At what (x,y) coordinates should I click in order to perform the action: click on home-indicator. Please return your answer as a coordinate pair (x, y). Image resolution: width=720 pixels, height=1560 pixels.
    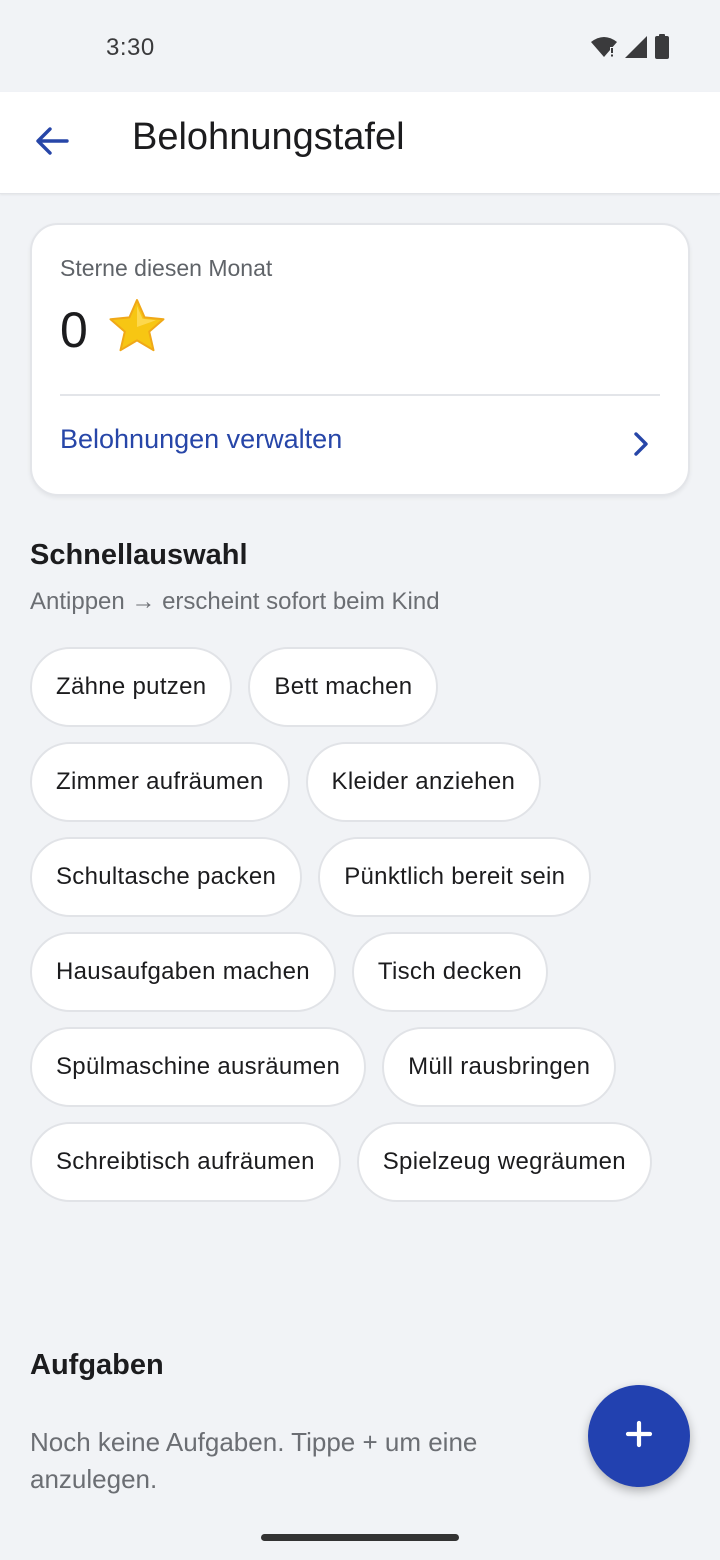
    Looking at the image, I should click on (360, 1537).